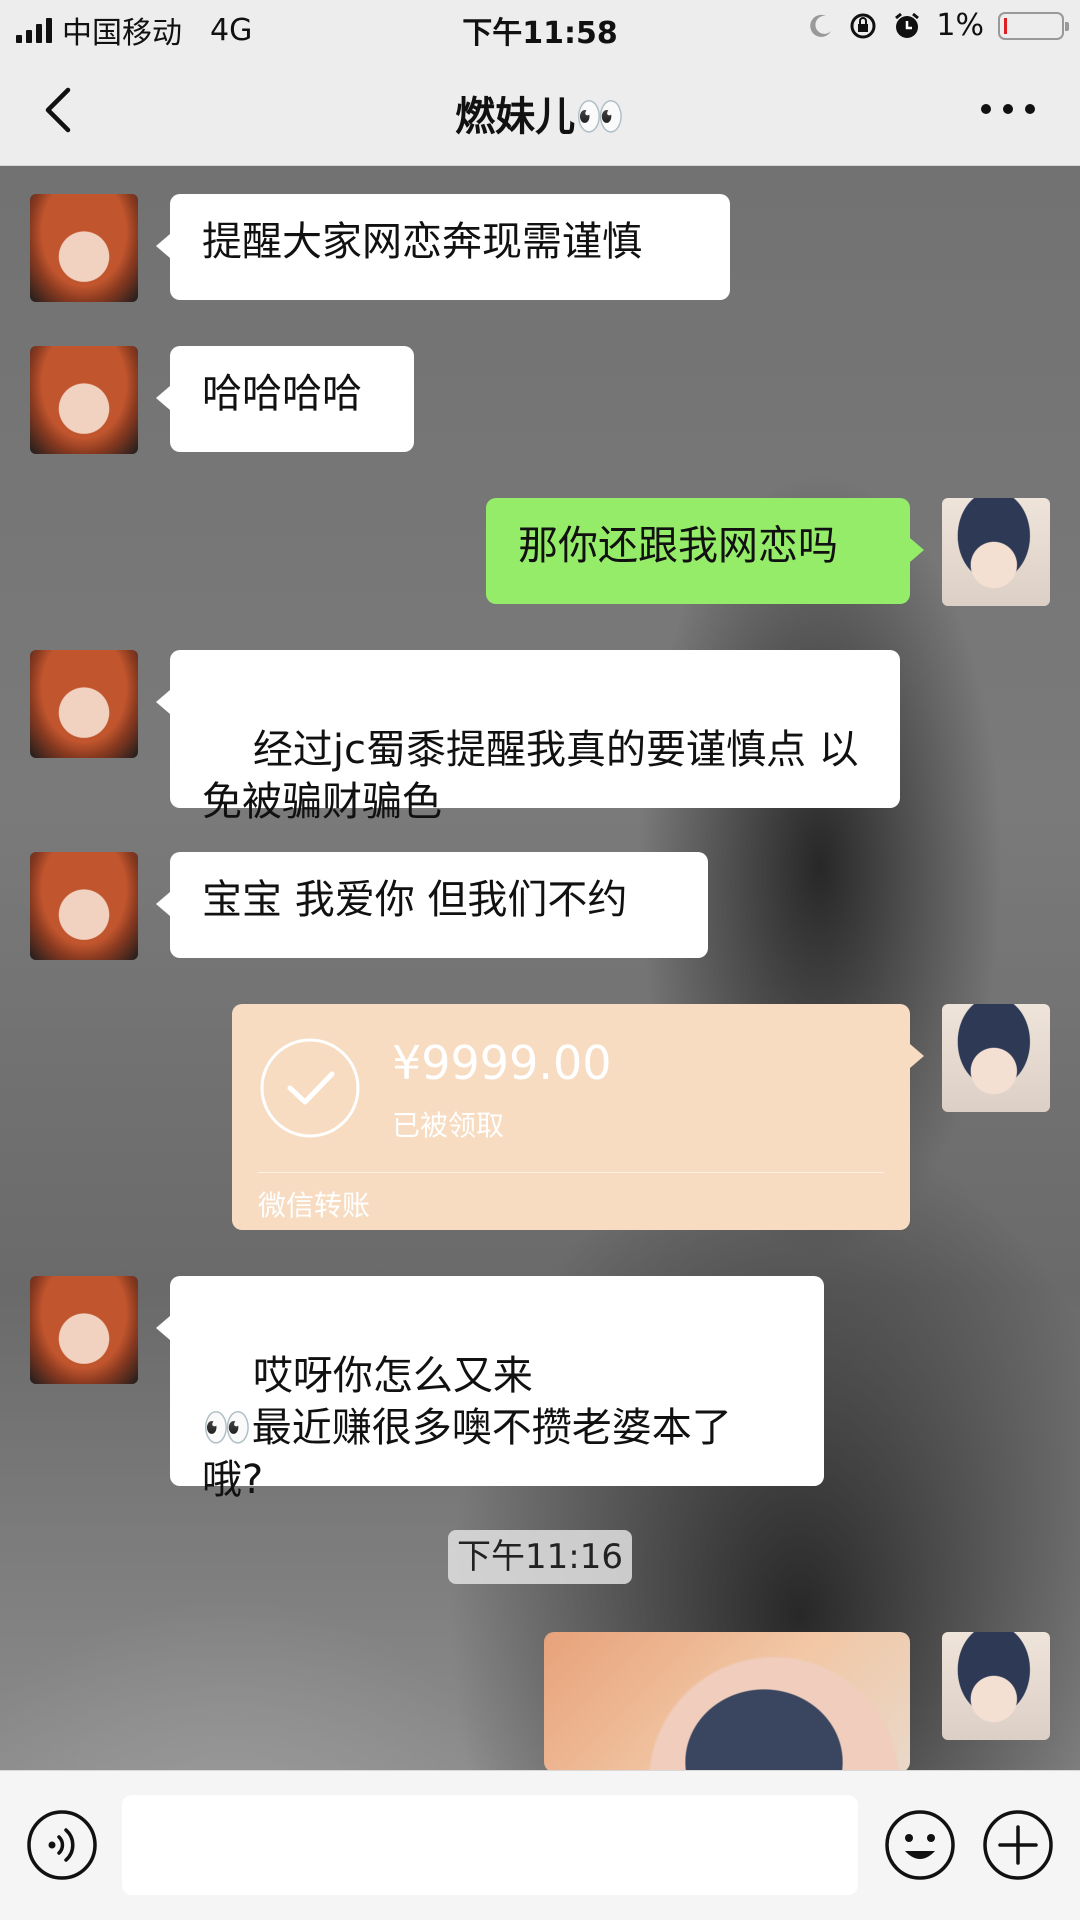  I want to click on status-right: 1%, so click(938, 25).